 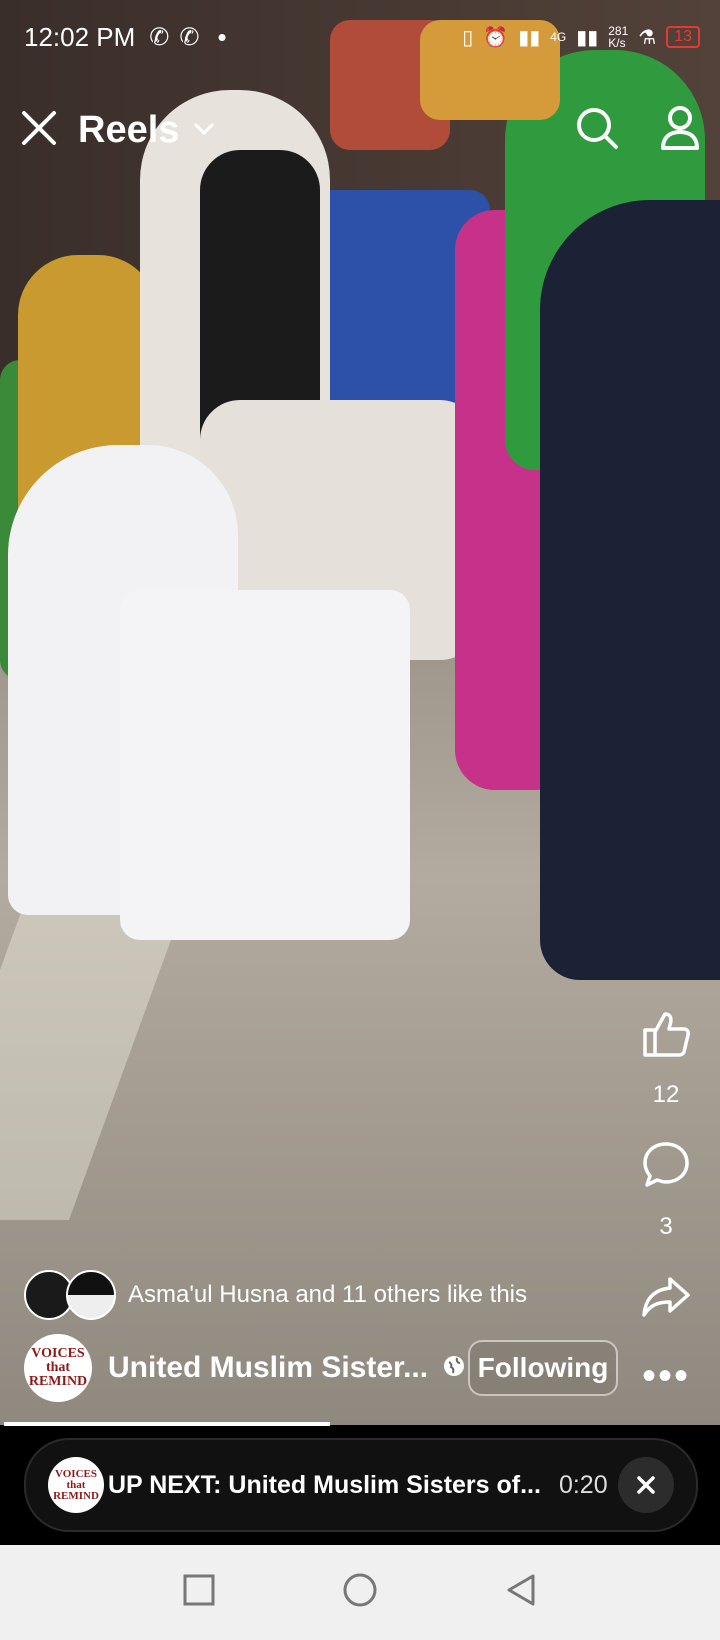 I want to click on owner-avatar: VOICES that REMIND, so click(x=58, y=1368).